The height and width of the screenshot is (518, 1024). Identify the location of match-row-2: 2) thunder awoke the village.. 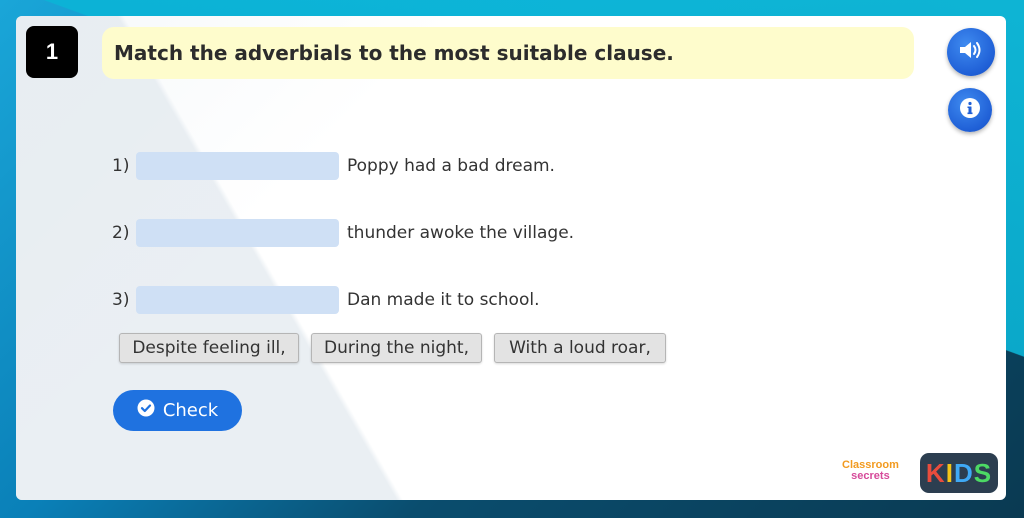
(343, 233).